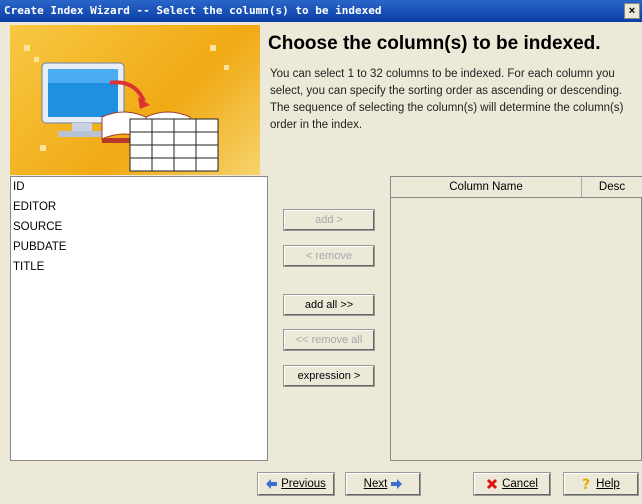 The image size is (642, 504). I want to click on list-item: EDITOR, so click(139, 207).